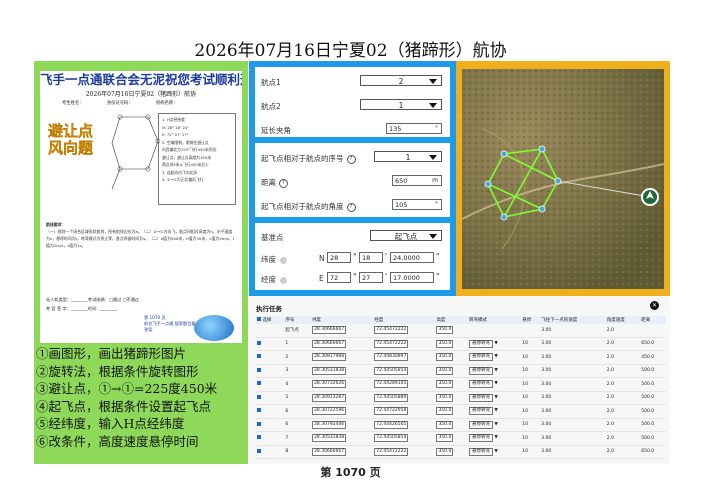  What do you see at coordinates (371, 257) in the screenshot?
I see `lat-minute-input: 18` at bounding box center [371, 257].